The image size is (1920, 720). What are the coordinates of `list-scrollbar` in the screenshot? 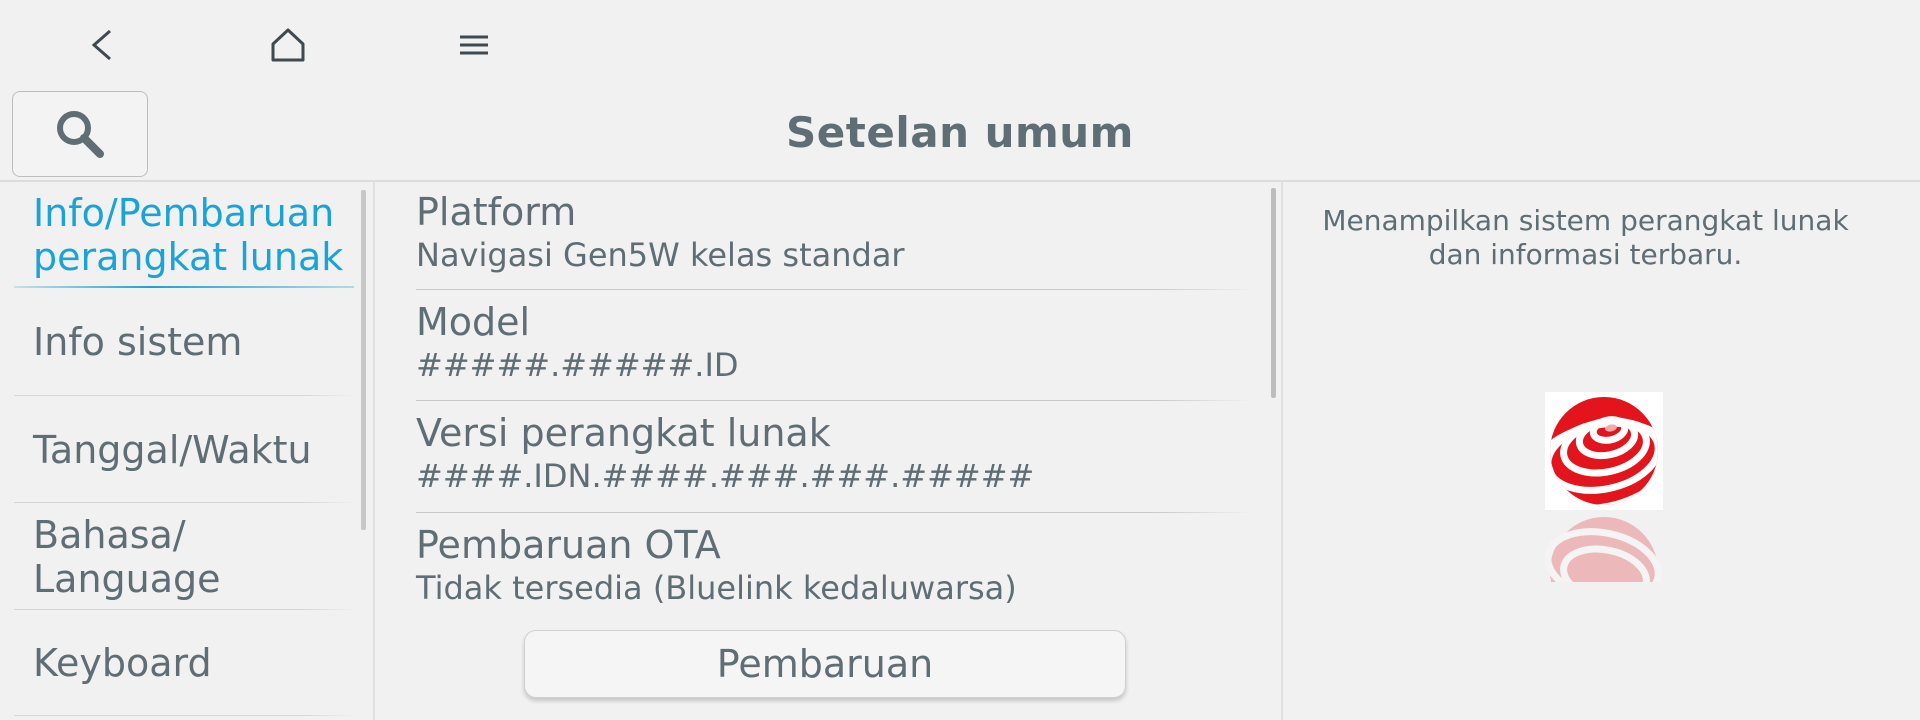 It's located at (1273, 293).